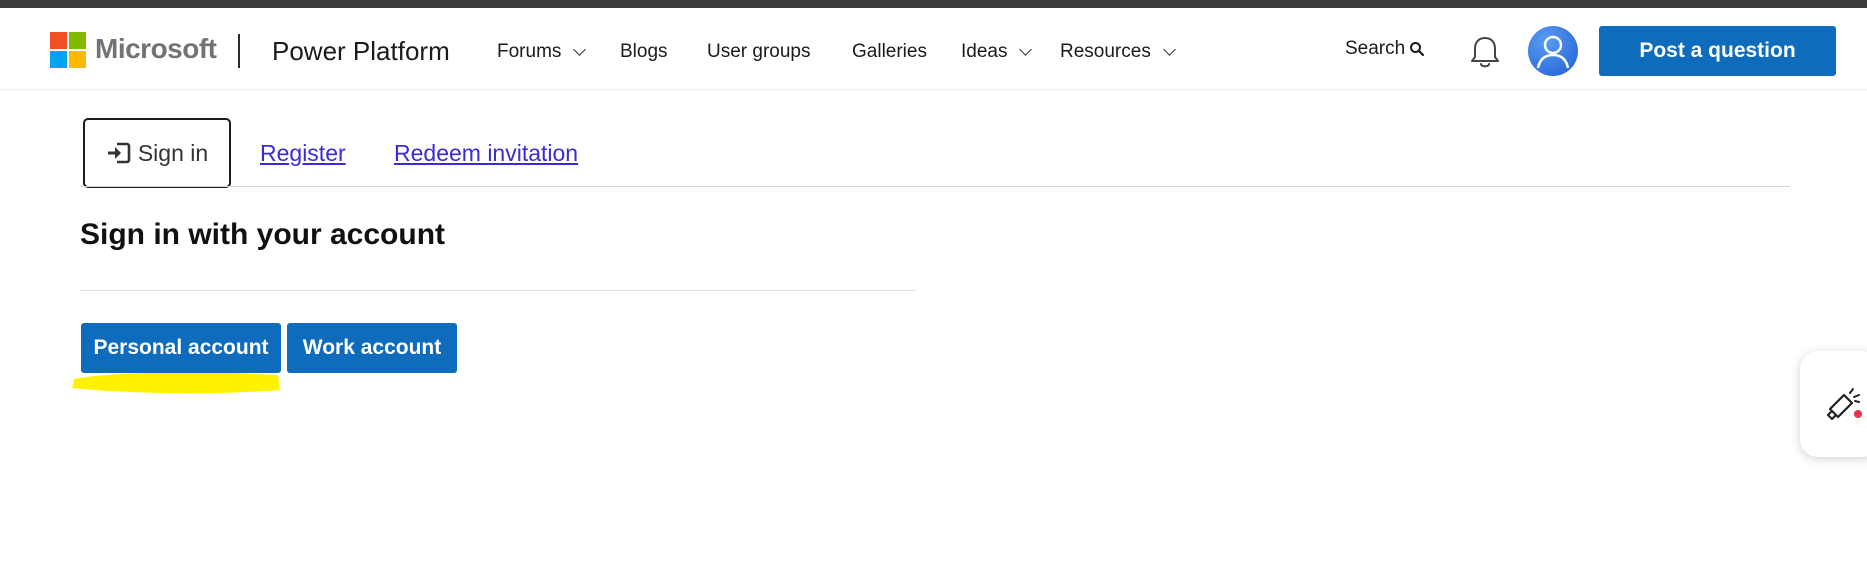 The width and height of the screenshot is (1867, 582). Describe the element at coordinates (933, 4) in the screenshot. I see `browser-top-strip` at that location.